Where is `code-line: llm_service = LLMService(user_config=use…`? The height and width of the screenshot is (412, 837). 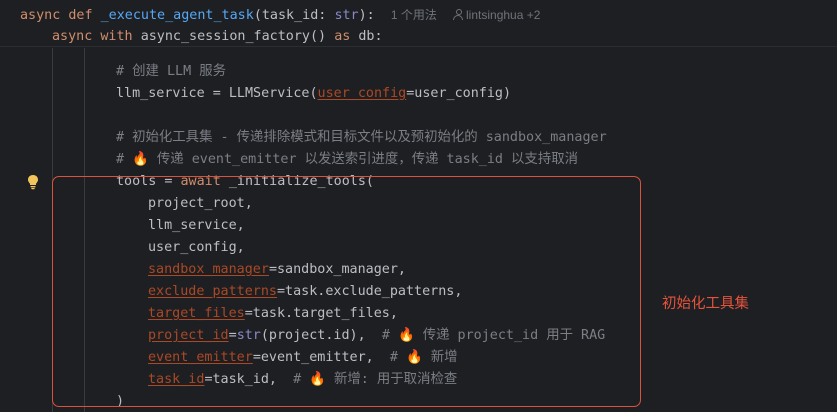 code-line: llm_service = LLMService(user_config=use… is located at coordinates (313, 94).